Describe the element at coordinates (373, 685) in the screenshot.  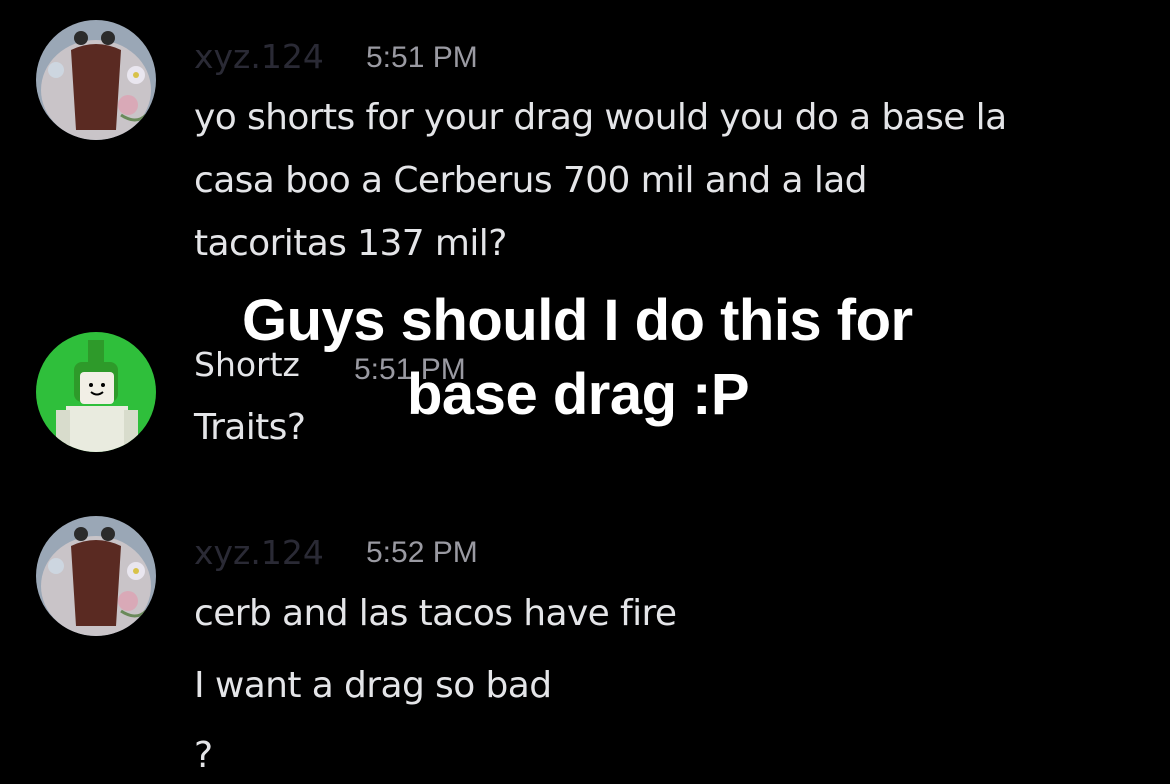
I see `message-line: I want a drag so bad` at that location.